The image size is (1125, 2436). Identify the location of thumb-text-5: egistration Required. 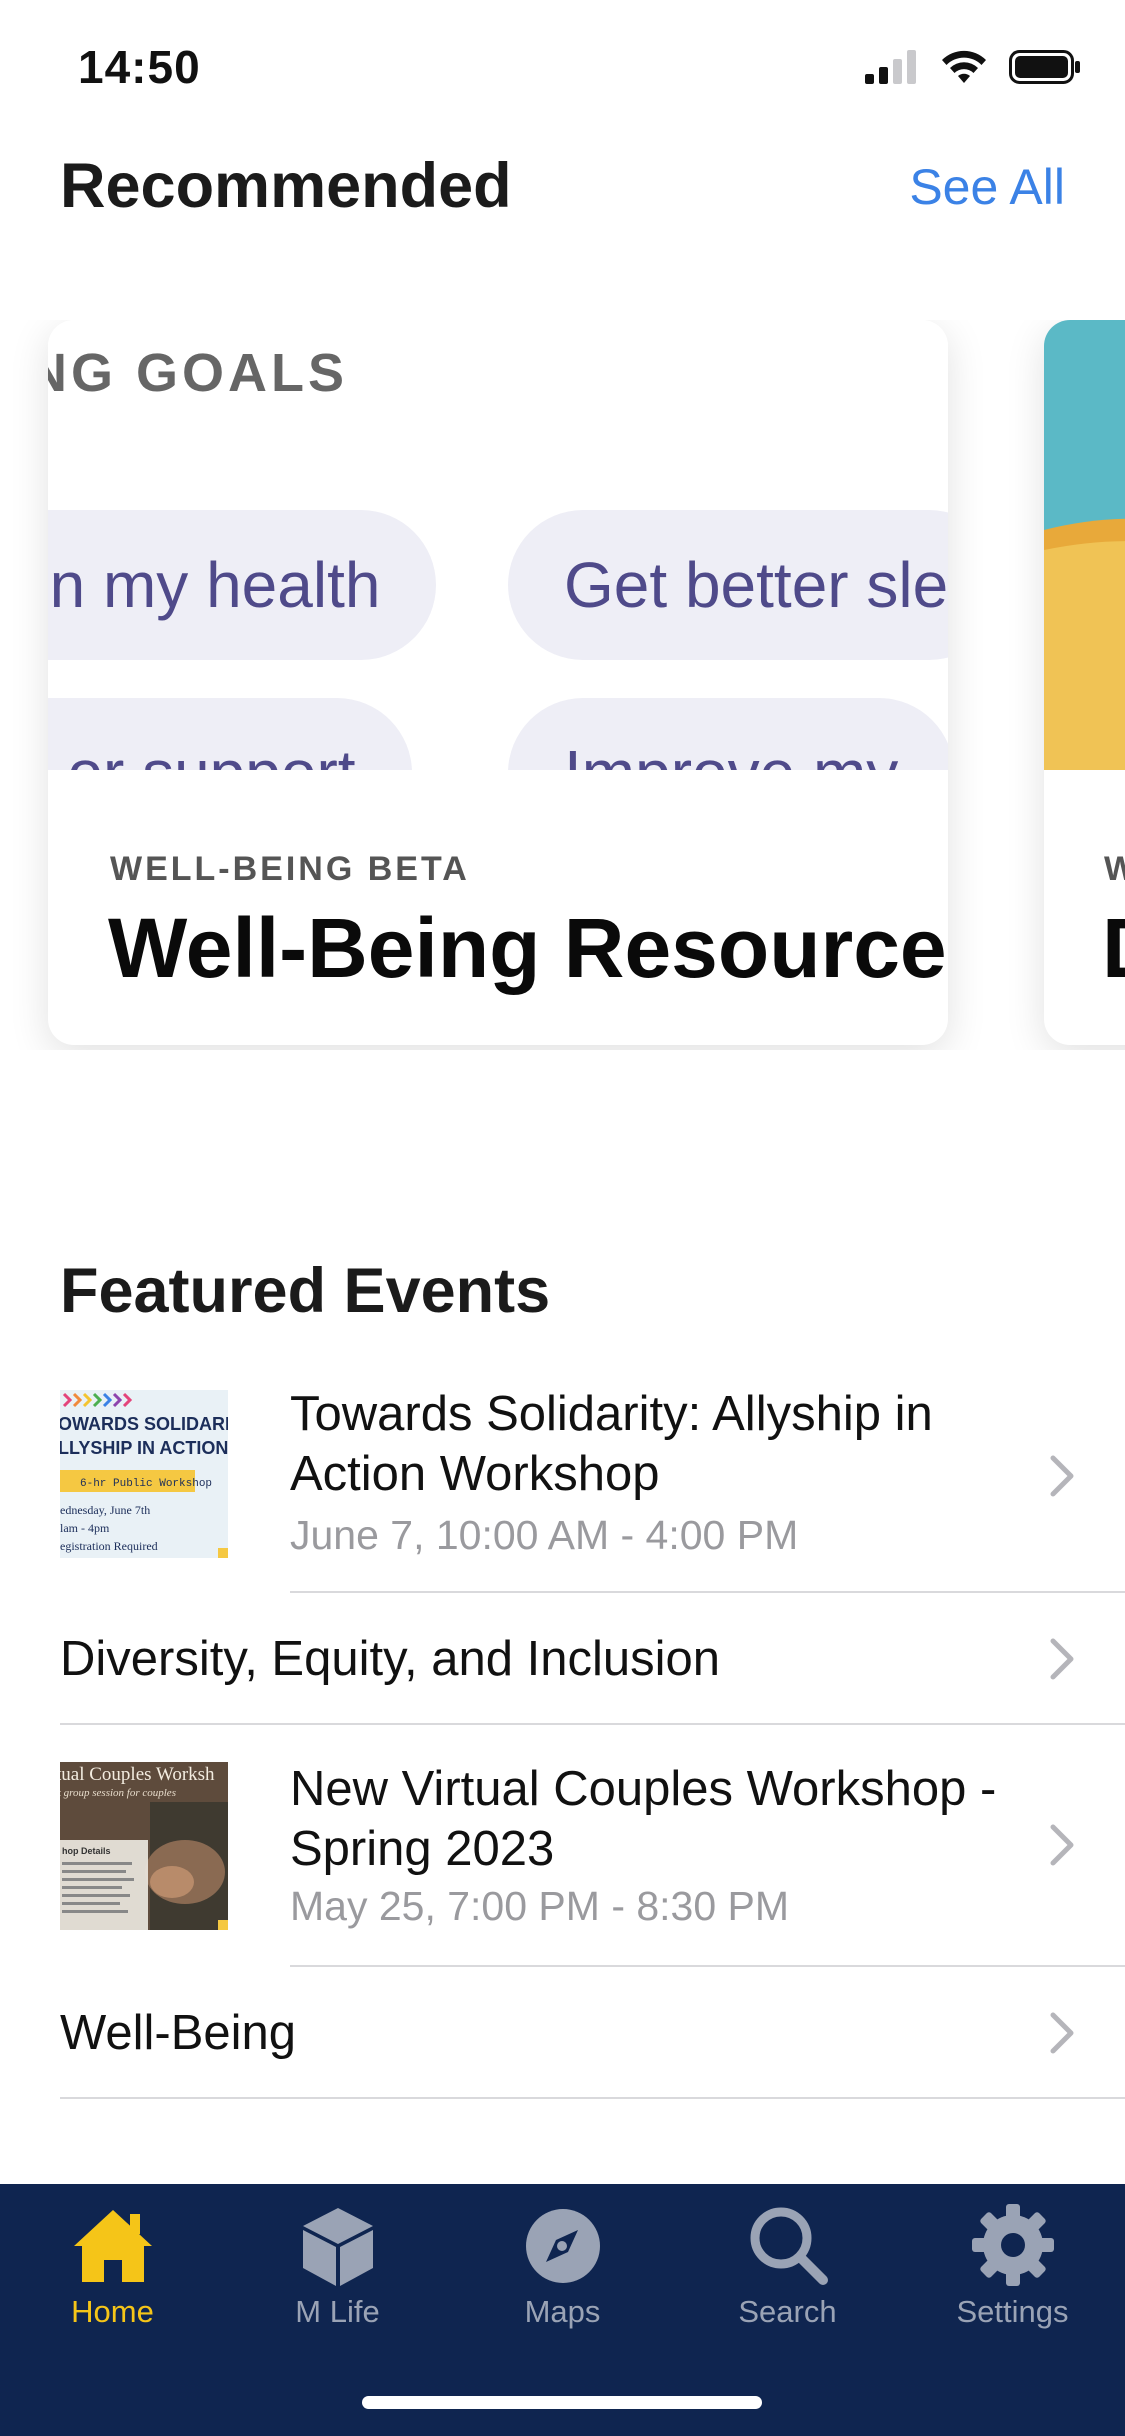
(109, 1546).